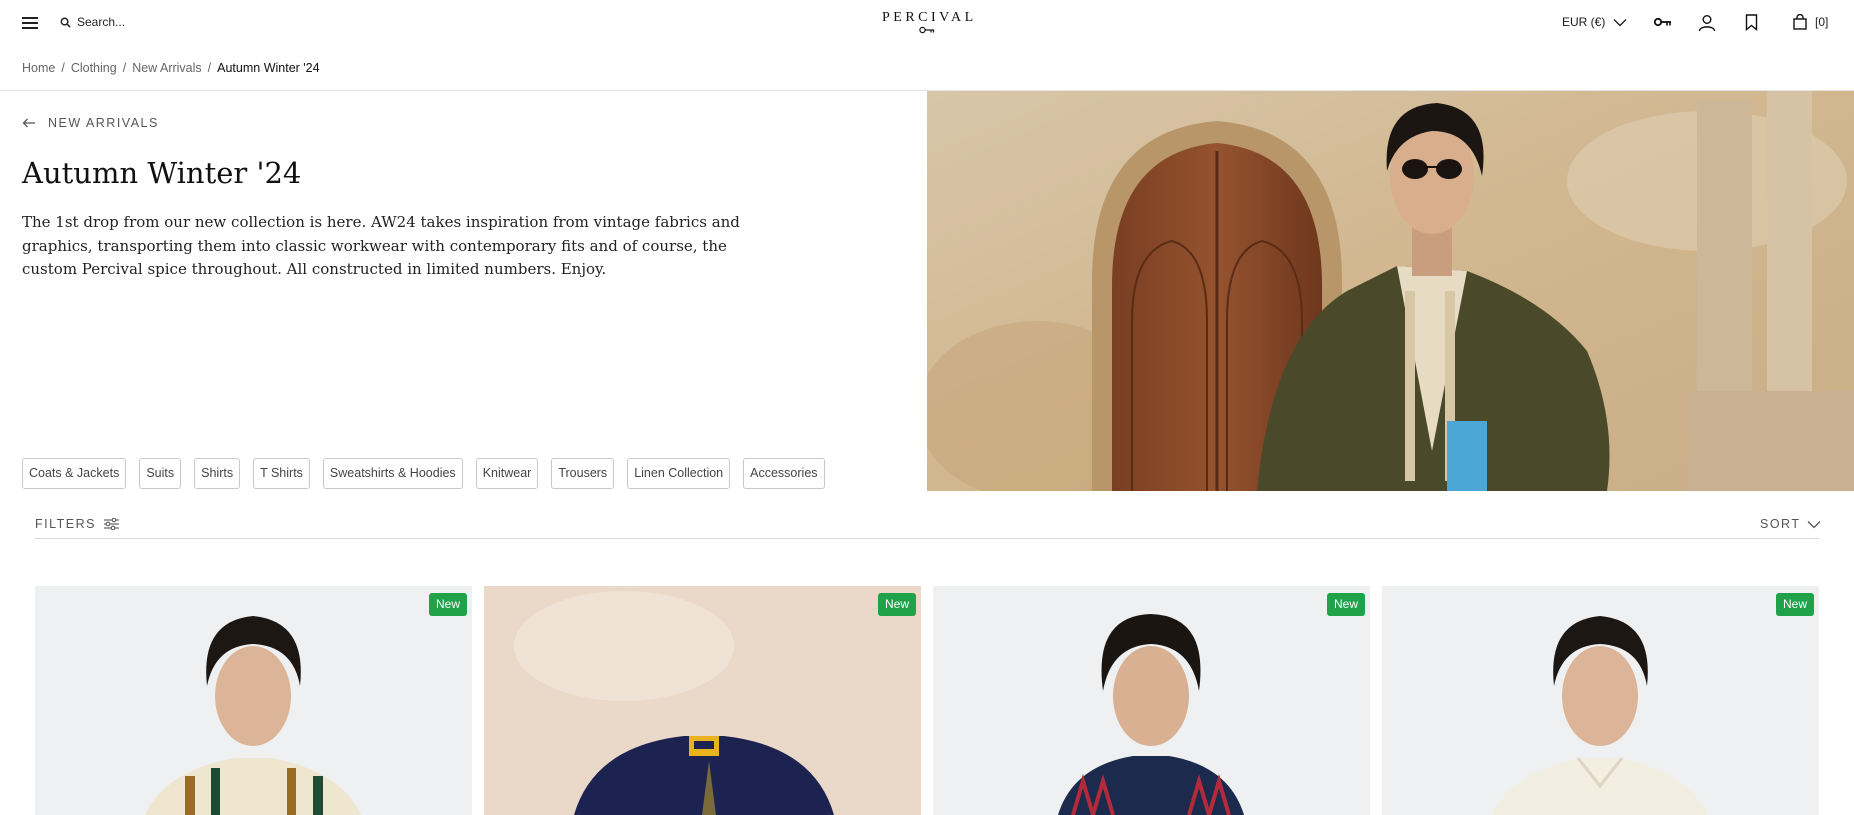  What do you see at coordinates (927, 538) in the screenshot?
I see `filter-divider` at bounding box center [927, 538].